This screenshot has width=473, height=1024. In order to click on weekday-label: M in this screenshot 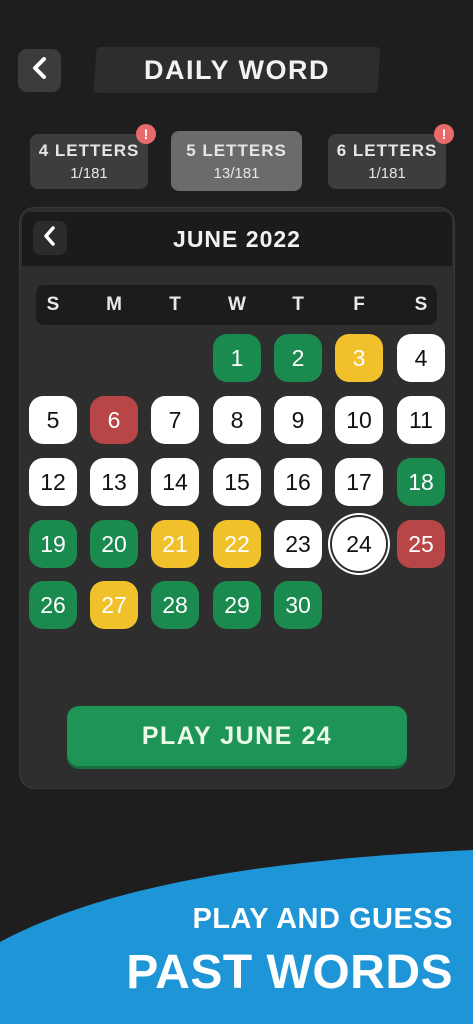, I will do `click(114, 304)`.